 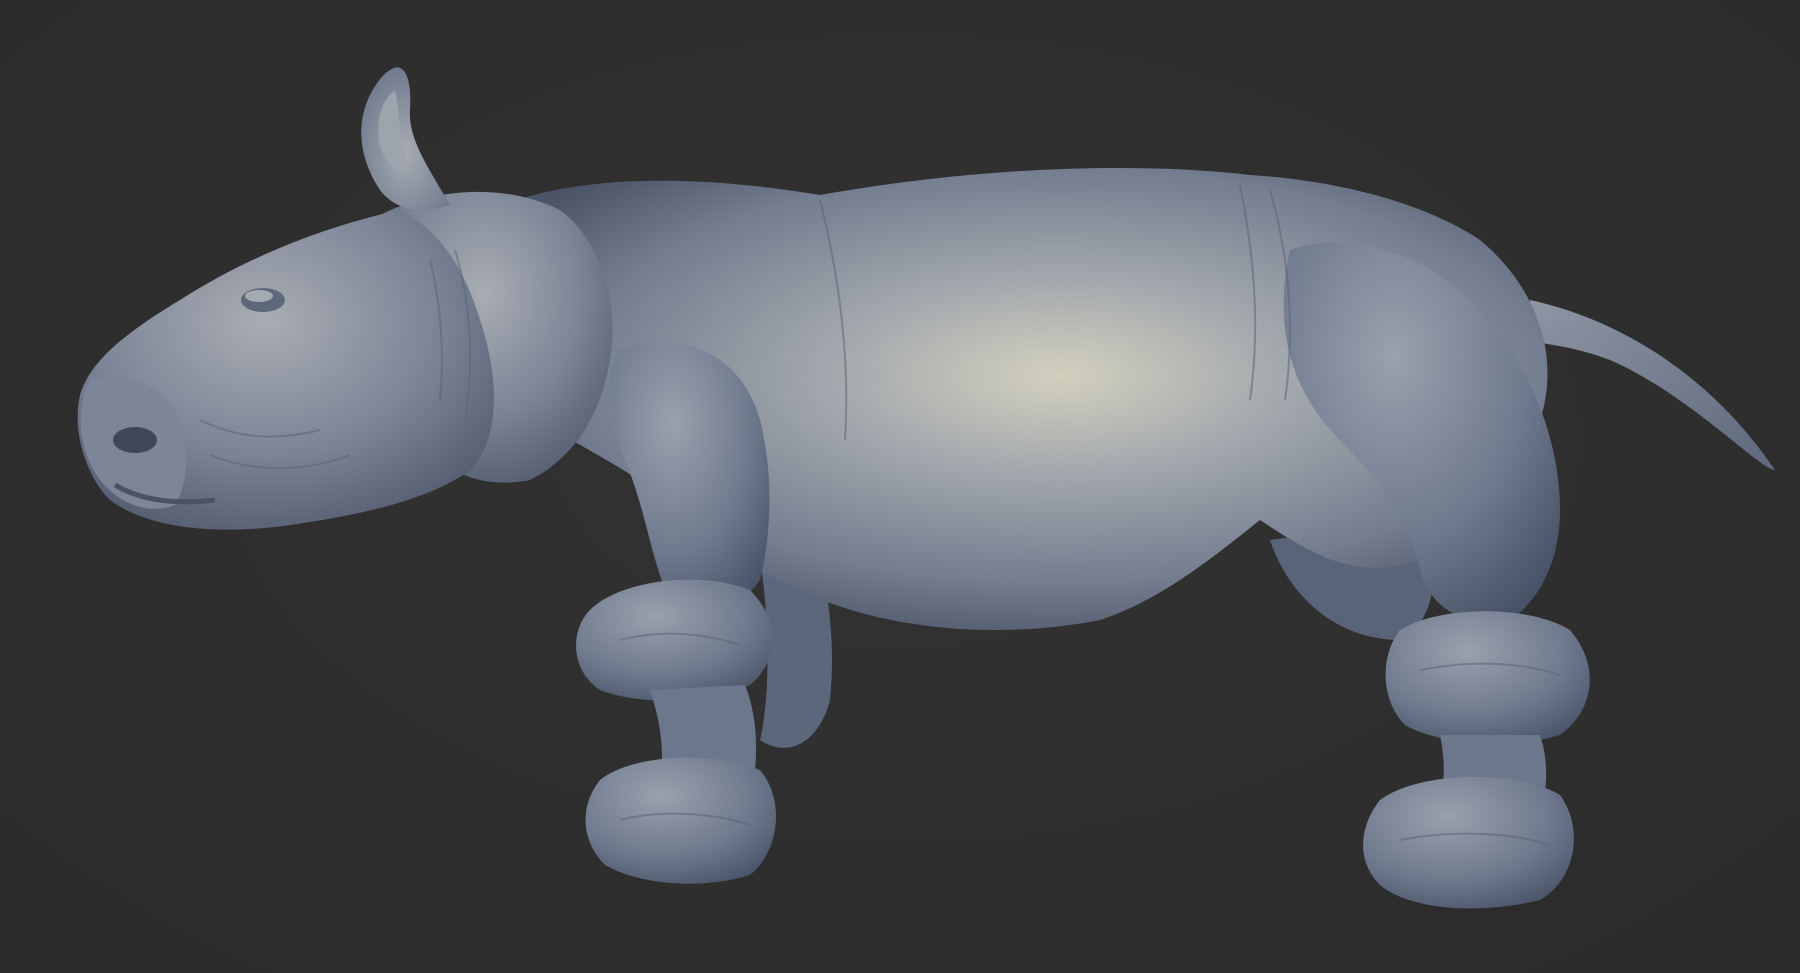 What do you see at coordinates (1487, 677) in the screenshot?
I see `rhino-hind-hoof-upper` at bounding box center [1487, 677].